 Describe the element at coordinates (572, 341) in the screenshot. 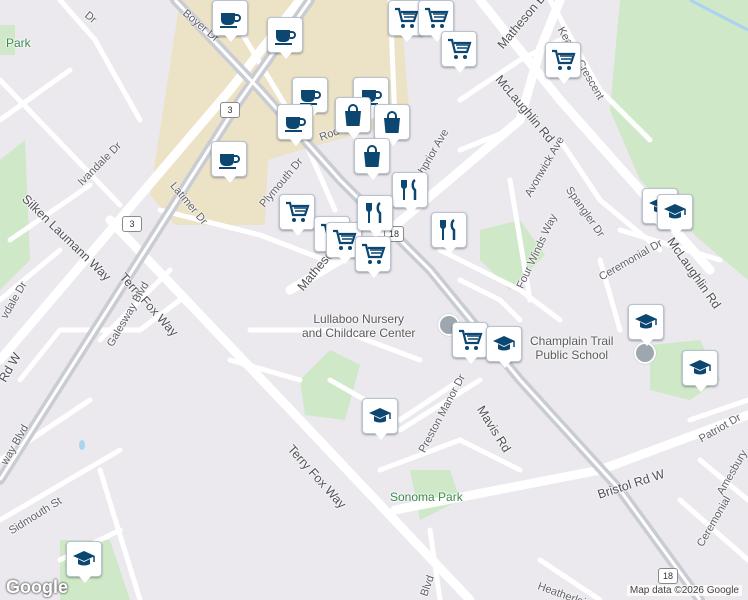

I see `place-label-champlain-line1: Champlain Trail` at that location.